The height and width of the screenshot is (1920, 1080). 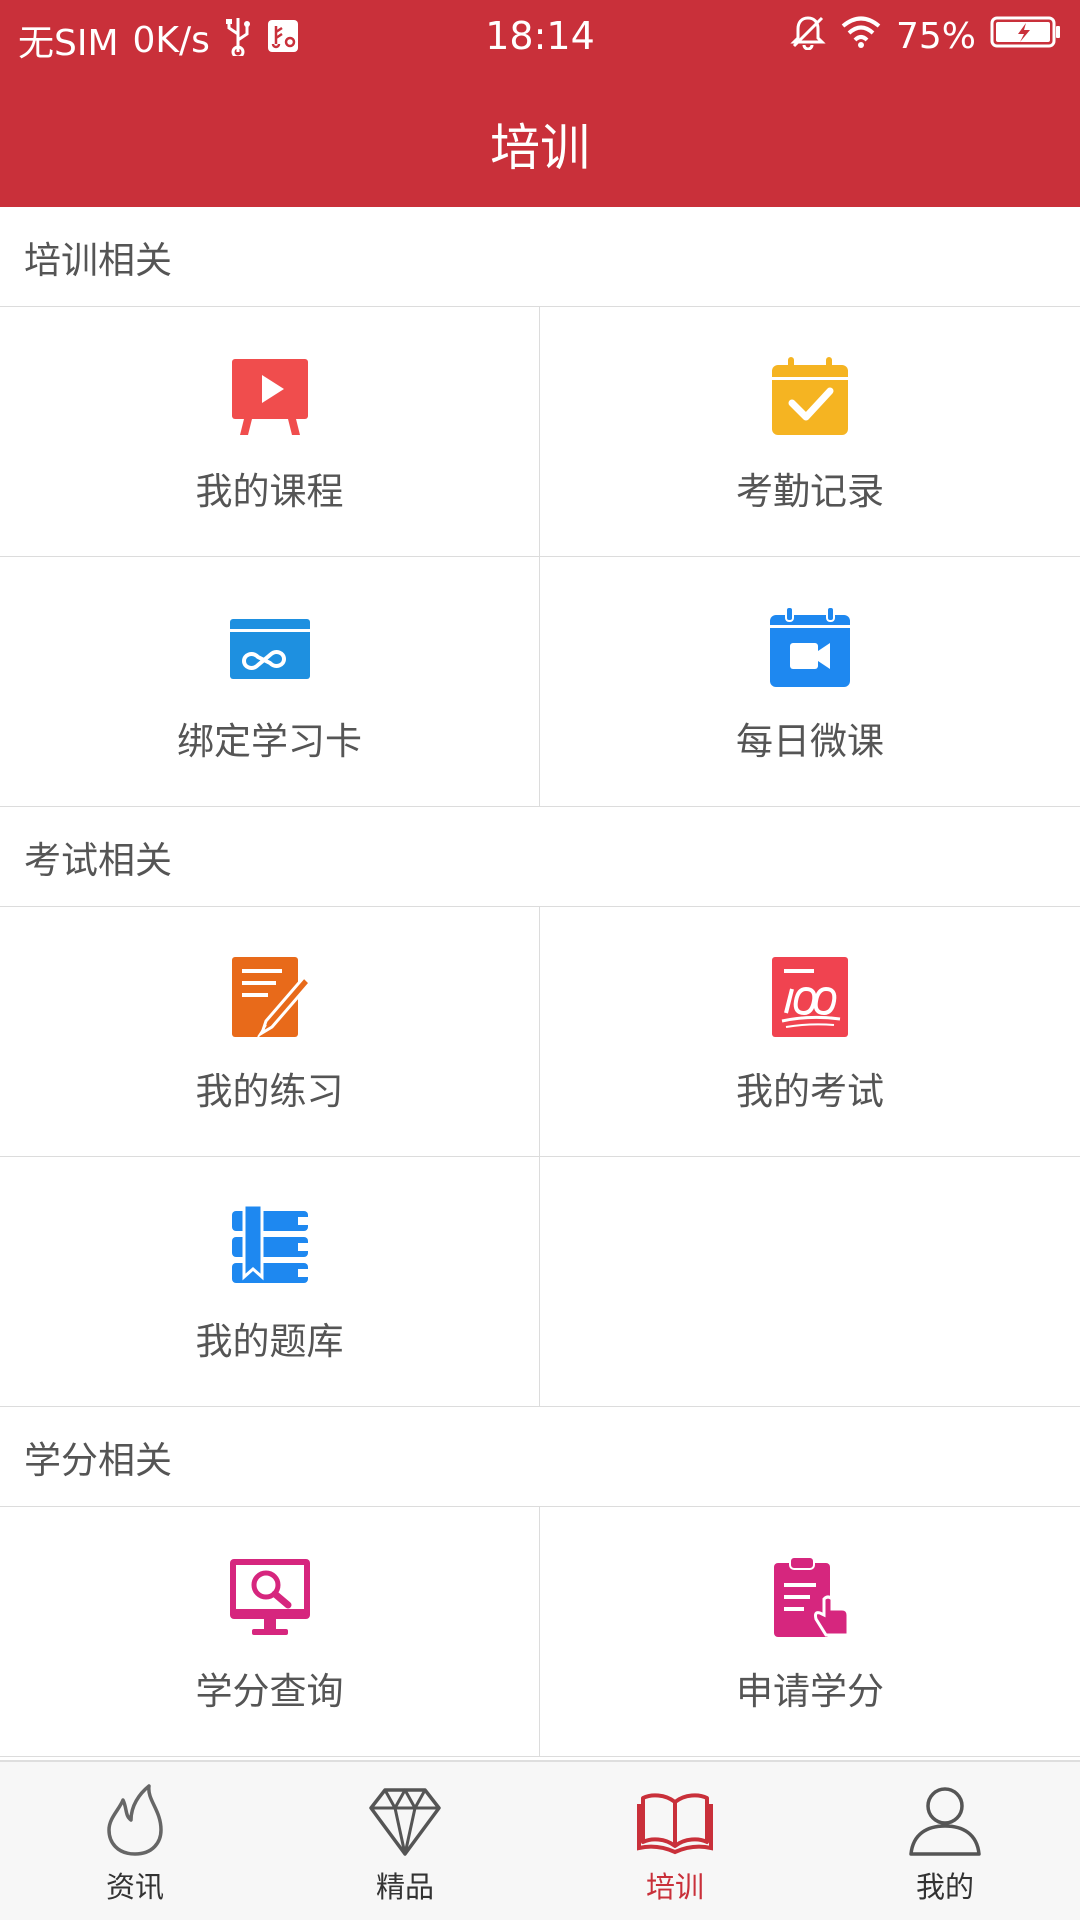 What do you see at coordinates (269, 491) in the screenshot?
I see `tile-label: 我的课程` at bounding box center [269, 491].